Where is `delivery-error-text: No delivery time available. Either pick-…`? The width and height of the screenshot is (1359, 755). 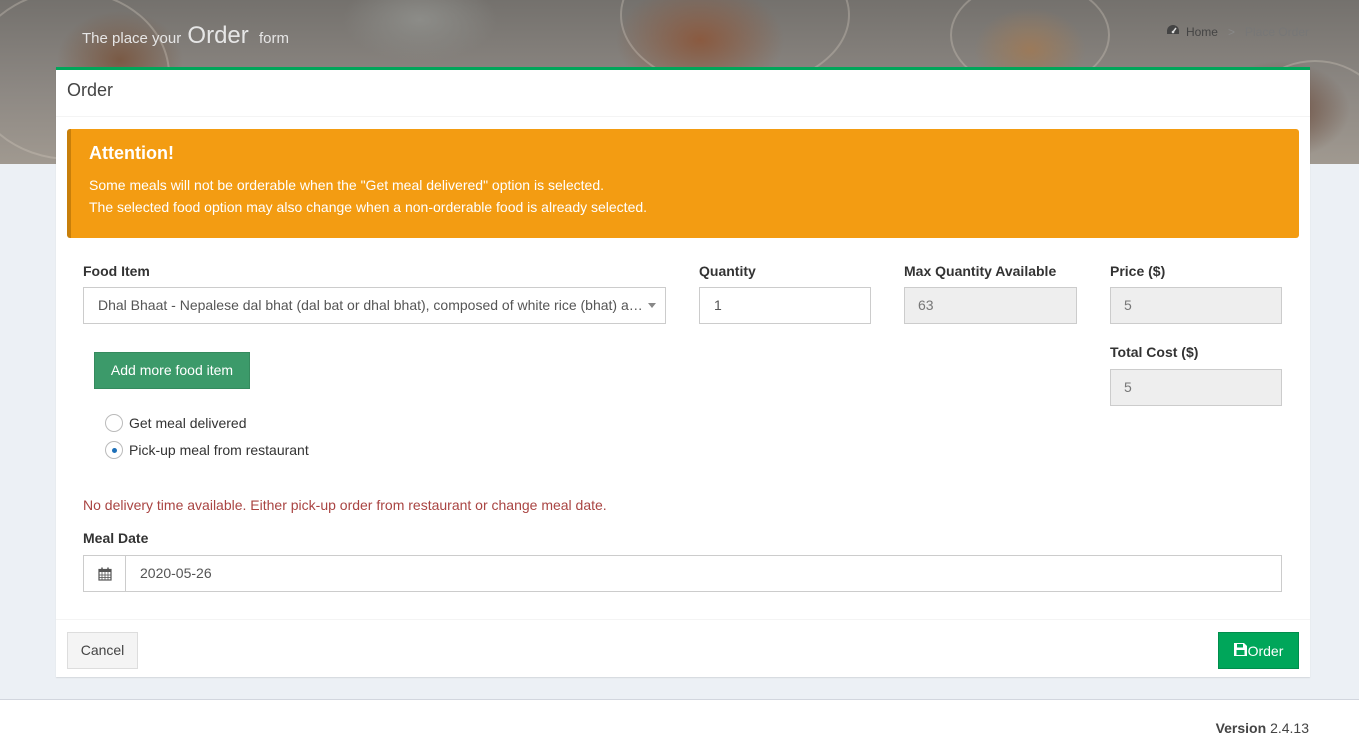 delivery-error-text: No delivery time available. Either pick-… is located at coordinates (345, 505).